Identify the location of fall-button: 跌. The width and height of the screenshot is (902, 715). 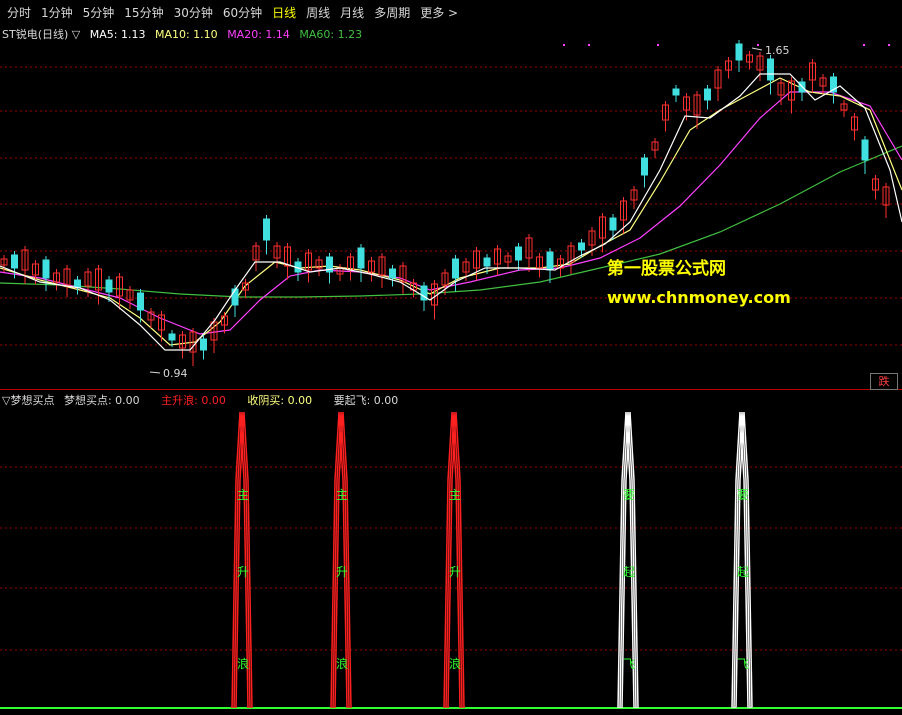
(884, 381).